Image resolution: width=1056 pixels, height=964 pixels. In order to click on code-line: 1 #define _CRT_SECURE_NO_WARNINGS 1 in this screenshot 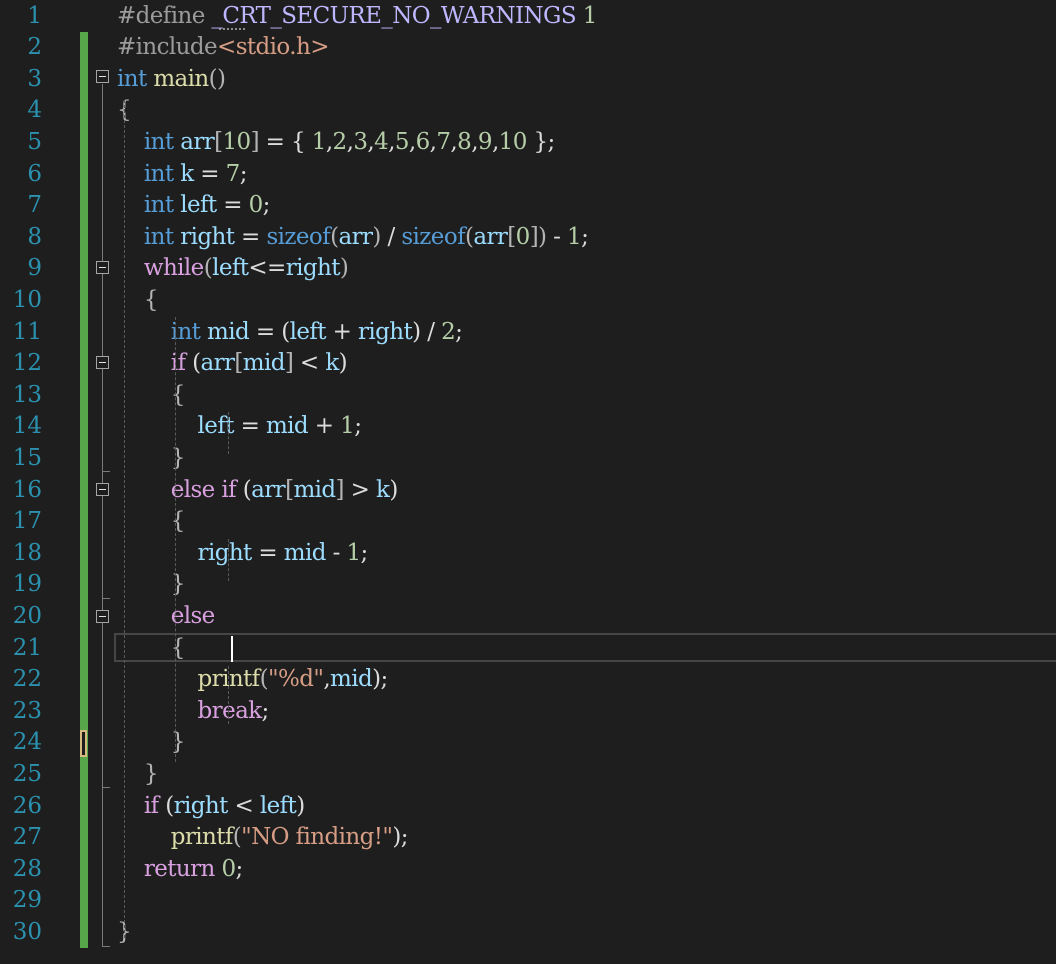, I will do `click(528, 17)`.